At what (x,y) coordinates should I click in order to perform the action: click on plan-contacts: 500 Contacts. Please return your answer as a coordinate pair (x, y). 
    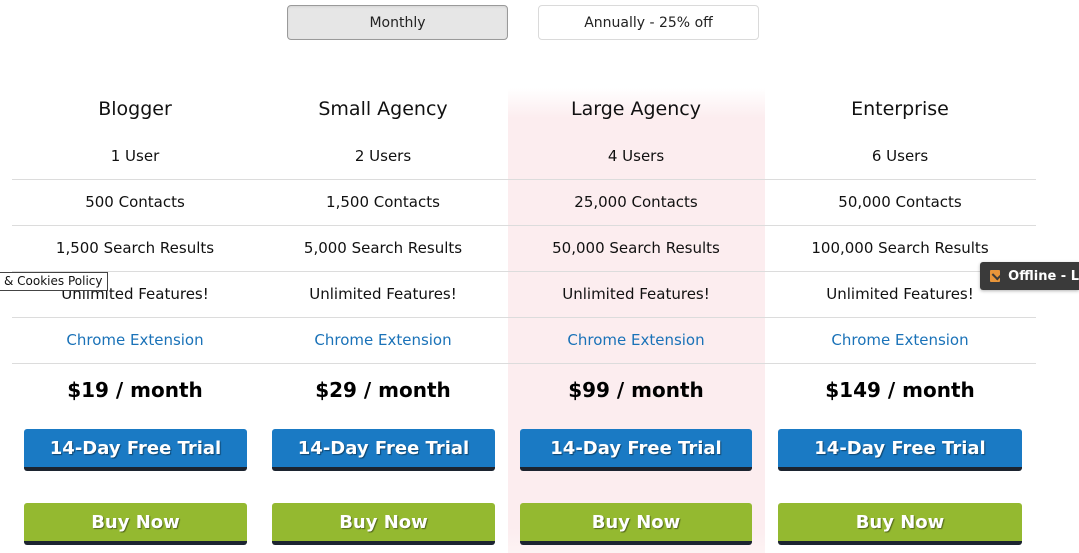
    Looking at the image, I should click on (135, 202).